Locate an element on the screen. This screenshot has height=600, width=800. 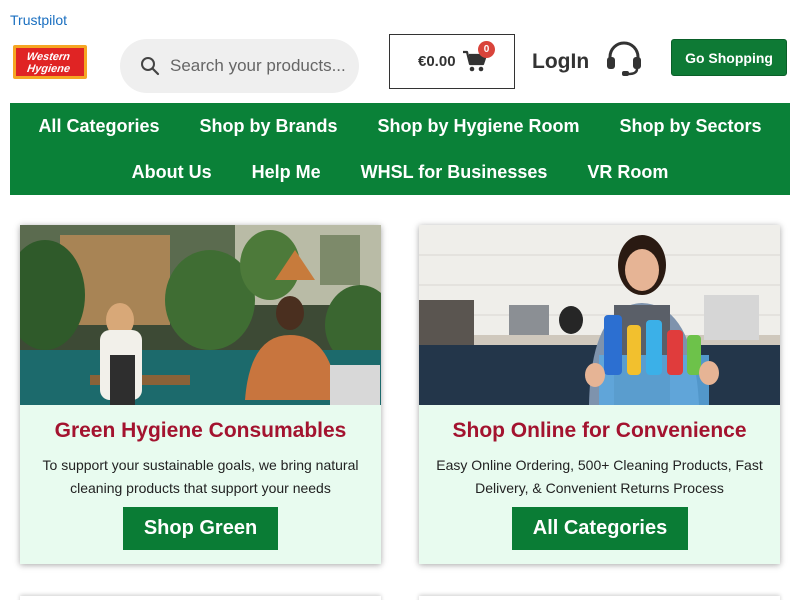
trustpilot-link: Trustpilot is located at coordinates (38, 20).